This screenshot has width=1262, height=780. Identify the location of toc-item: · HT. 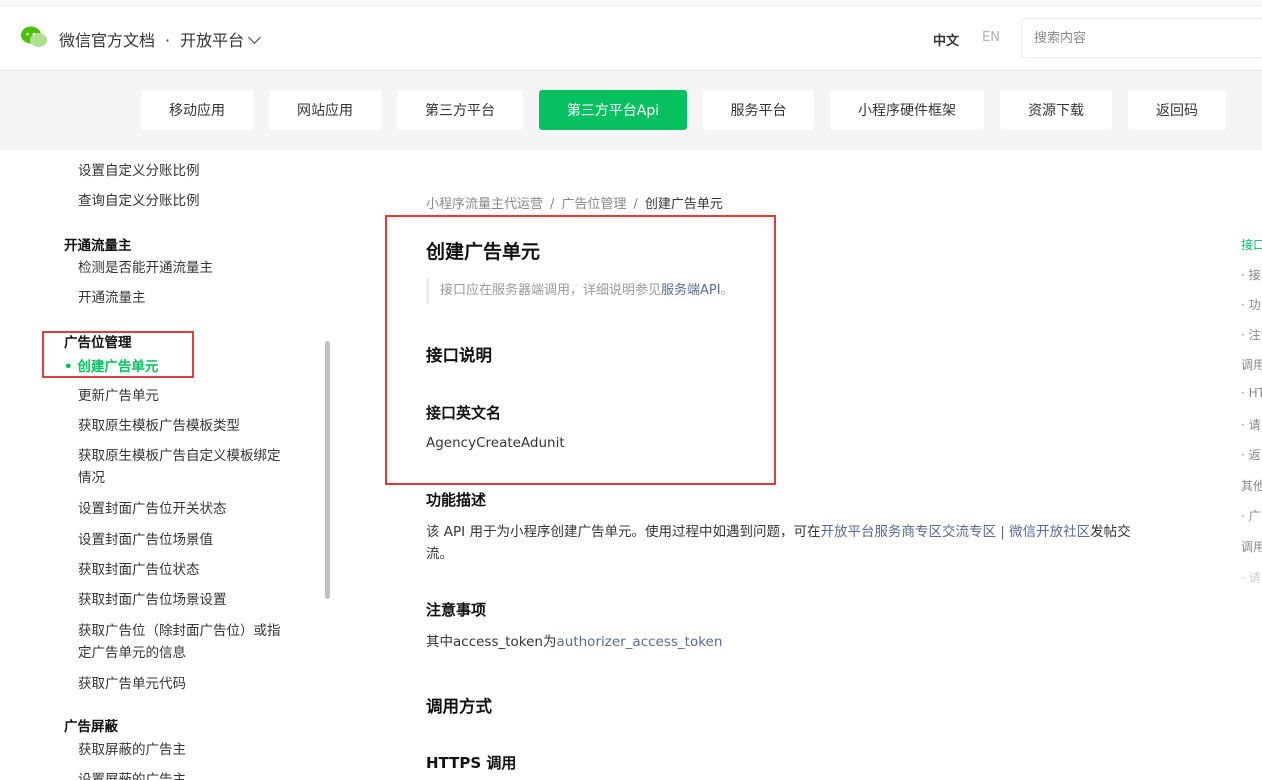
(1251, 393).